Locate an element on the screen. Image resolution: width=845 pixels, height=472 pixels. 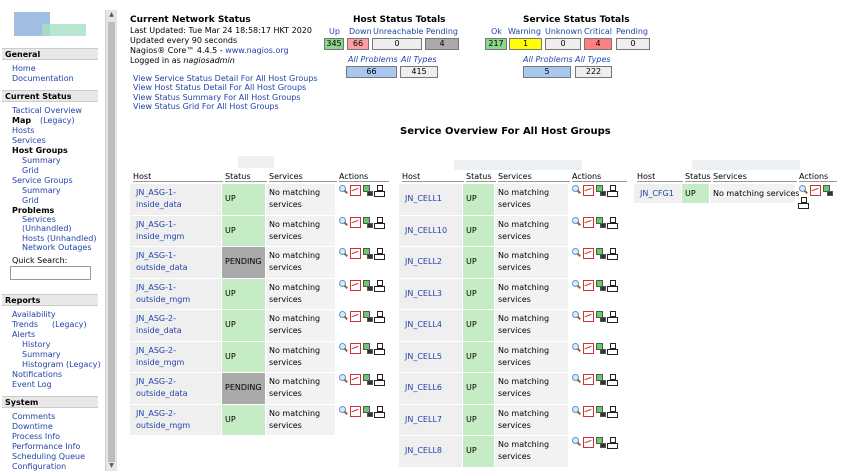
host-link: JN_ASG-2- inside_data is located at coordinates (175, 325).